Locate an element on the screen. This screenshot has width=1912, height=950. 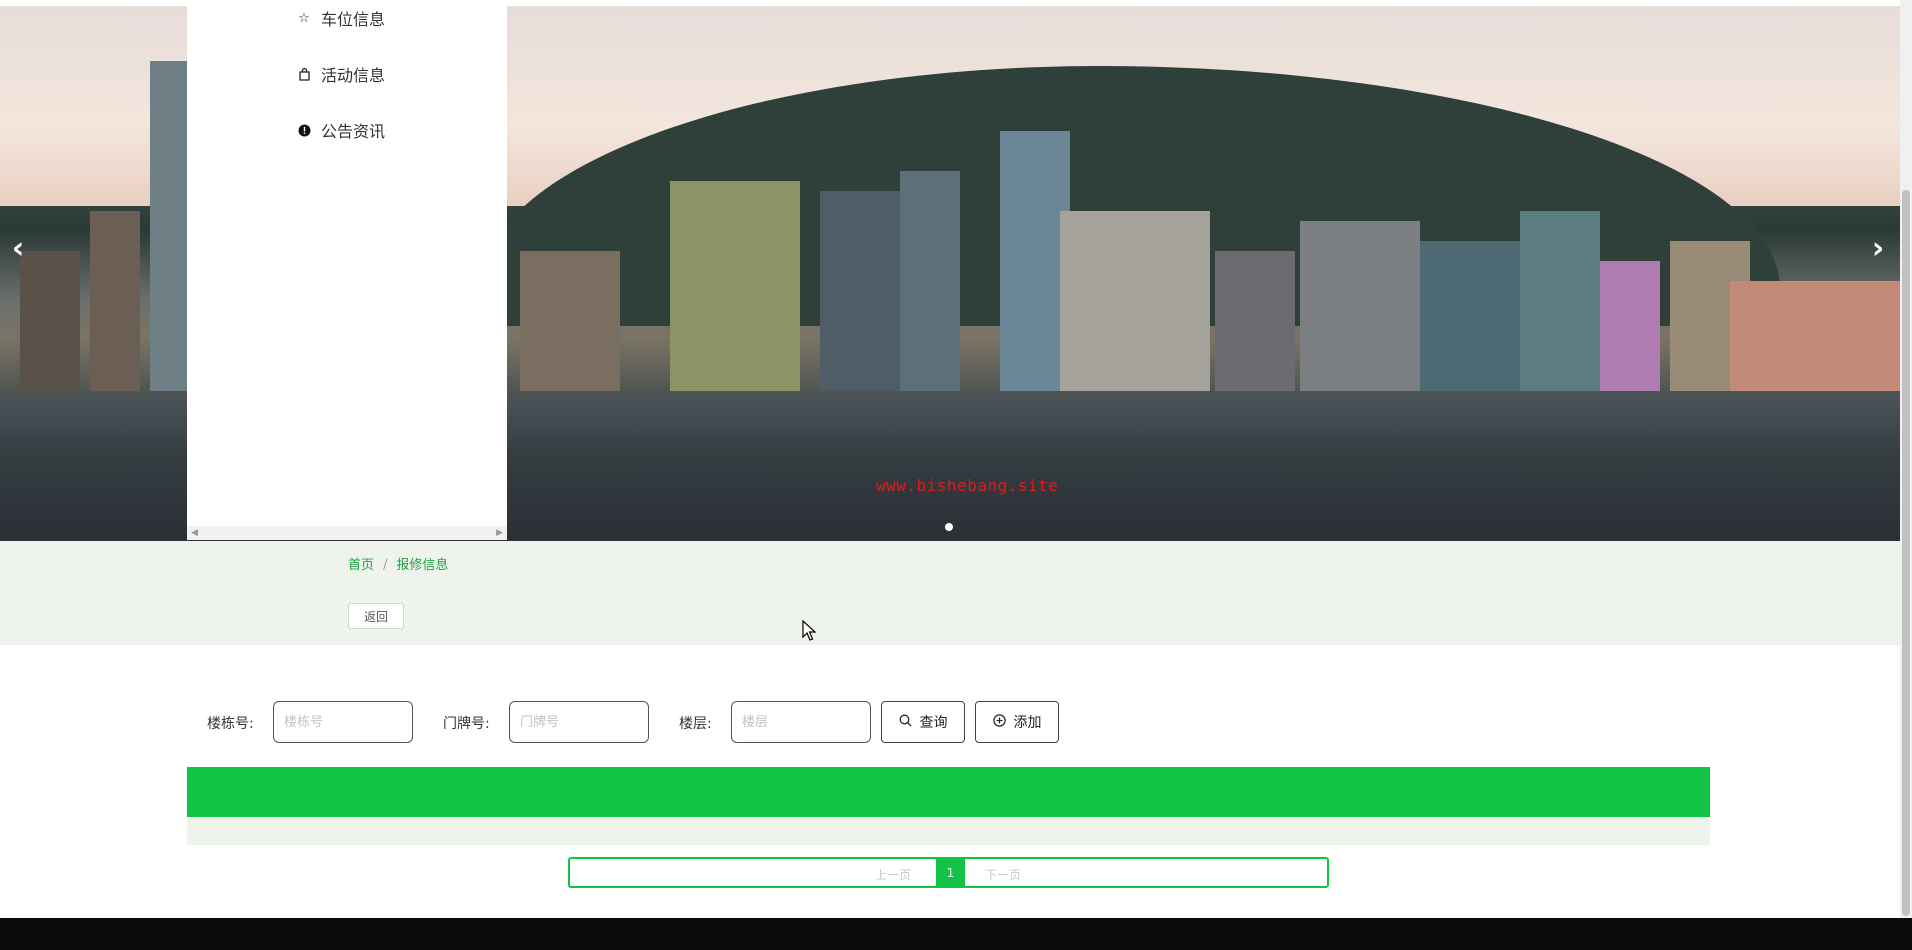
add-button: 添加 is located at coordinates (1017, 722).